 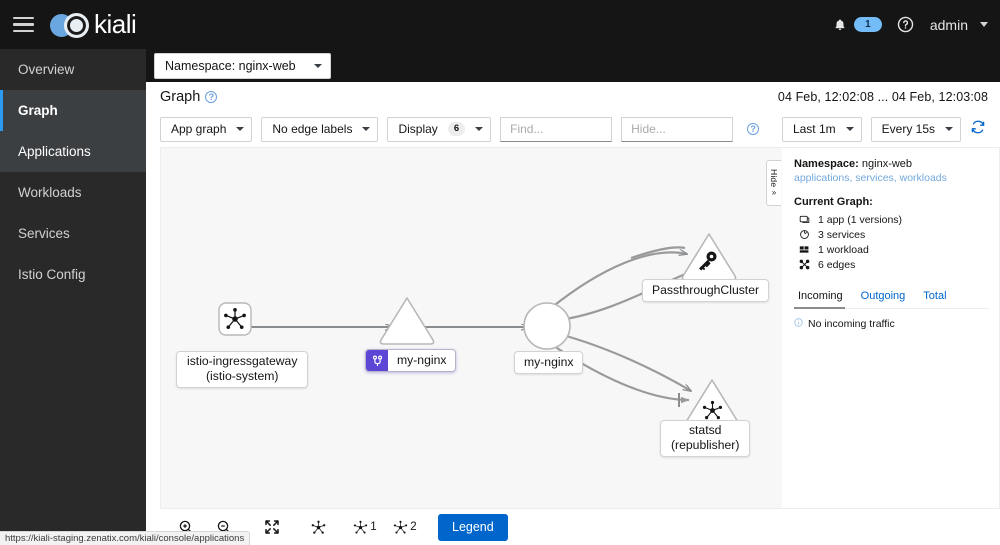 I want to click on stat-apps: 1 app (1 versions), so click(x=890, y=219).